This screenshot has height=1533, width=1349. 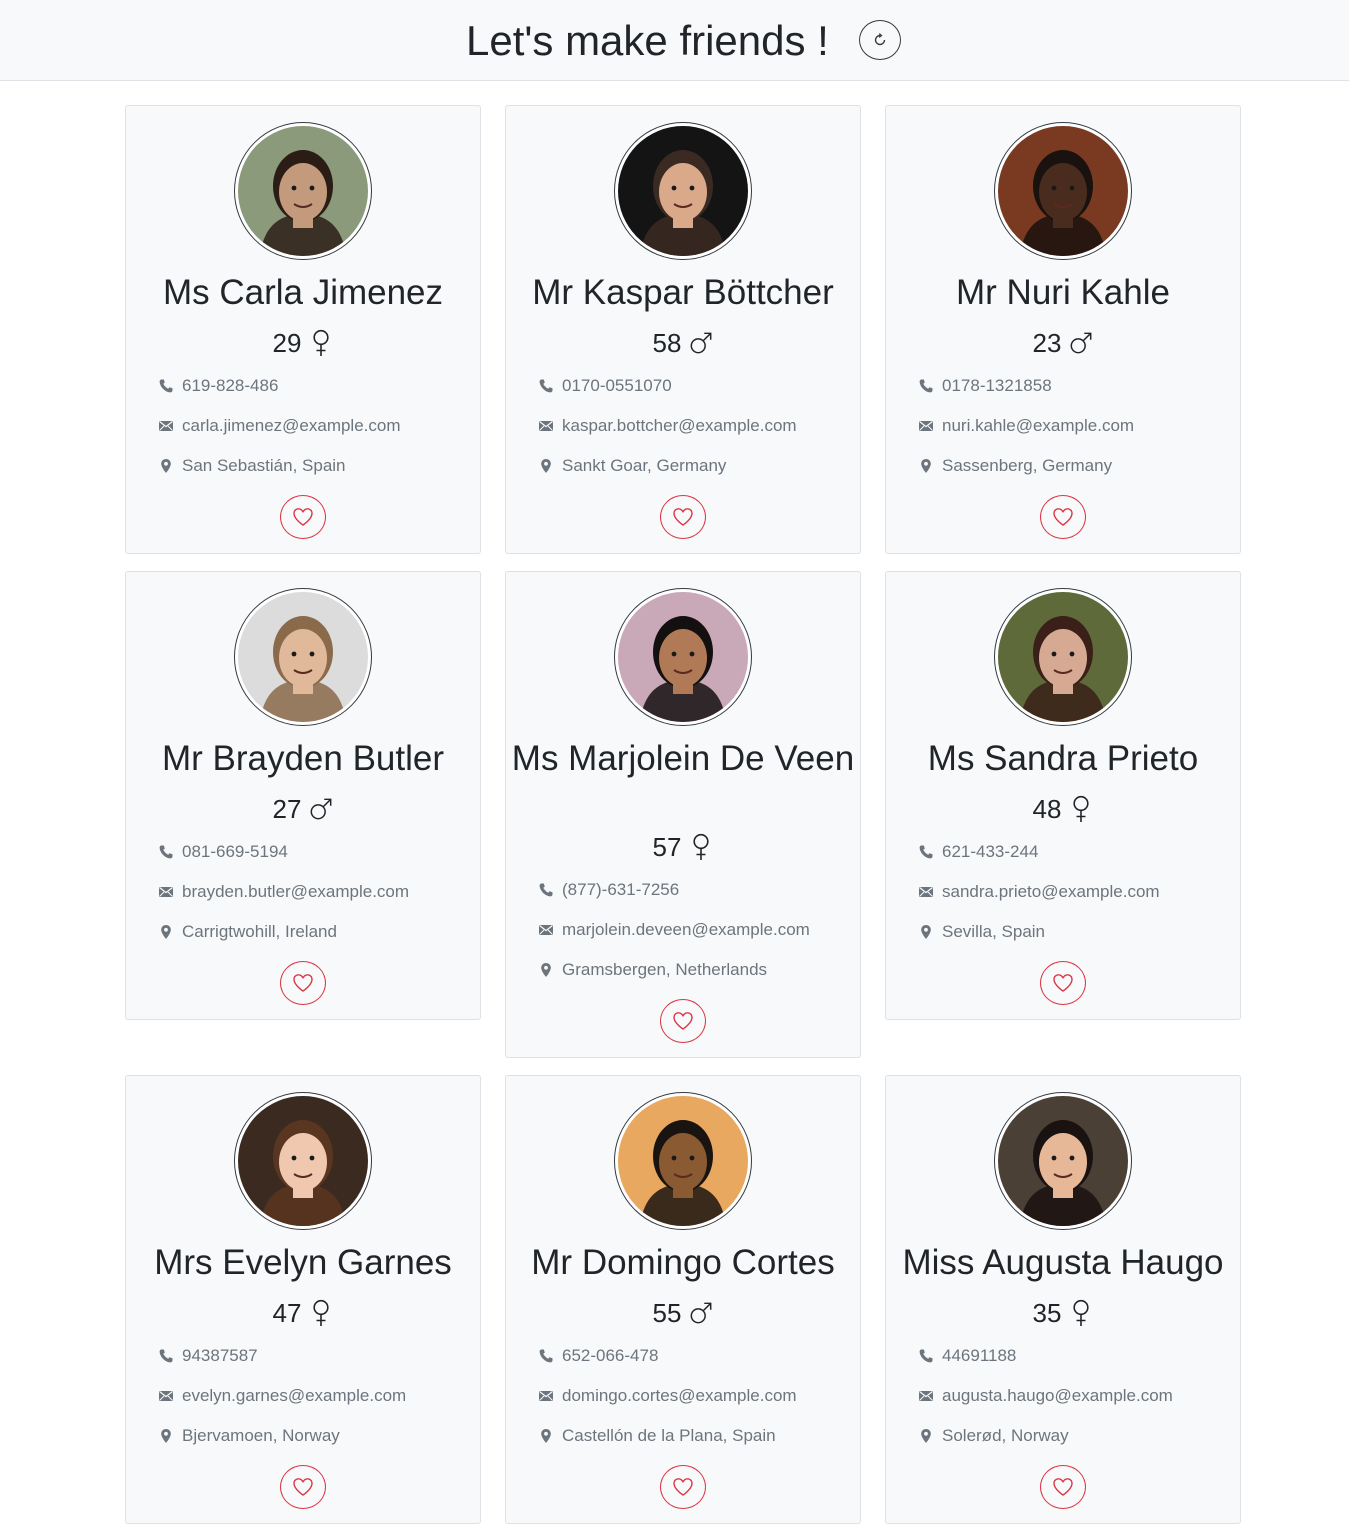 I want to click on location-row: Castellón de la Plana, Spain, so click(x=695, y=1436).